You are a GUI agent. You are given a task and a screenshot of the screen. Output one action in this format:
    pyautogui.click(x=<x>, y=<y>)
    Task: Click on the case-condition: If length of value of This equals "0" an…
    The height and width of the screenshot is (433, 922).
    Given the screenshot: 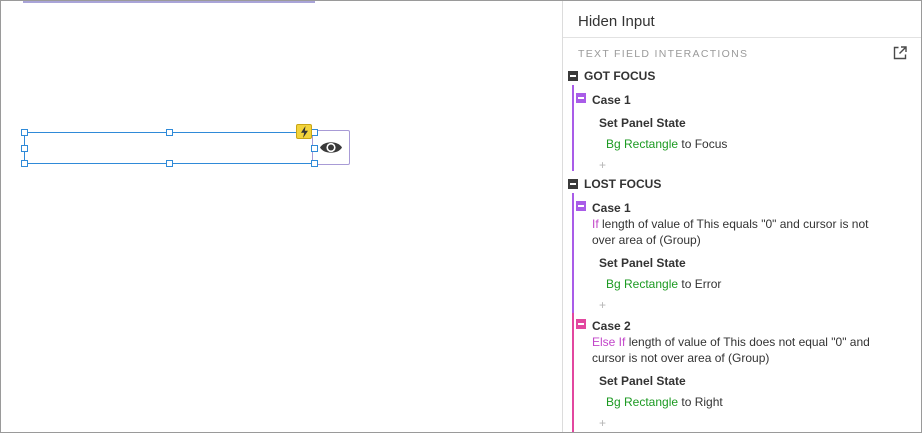 What is the action you would take?
    pyautogui.click(x=742, y=232)
    